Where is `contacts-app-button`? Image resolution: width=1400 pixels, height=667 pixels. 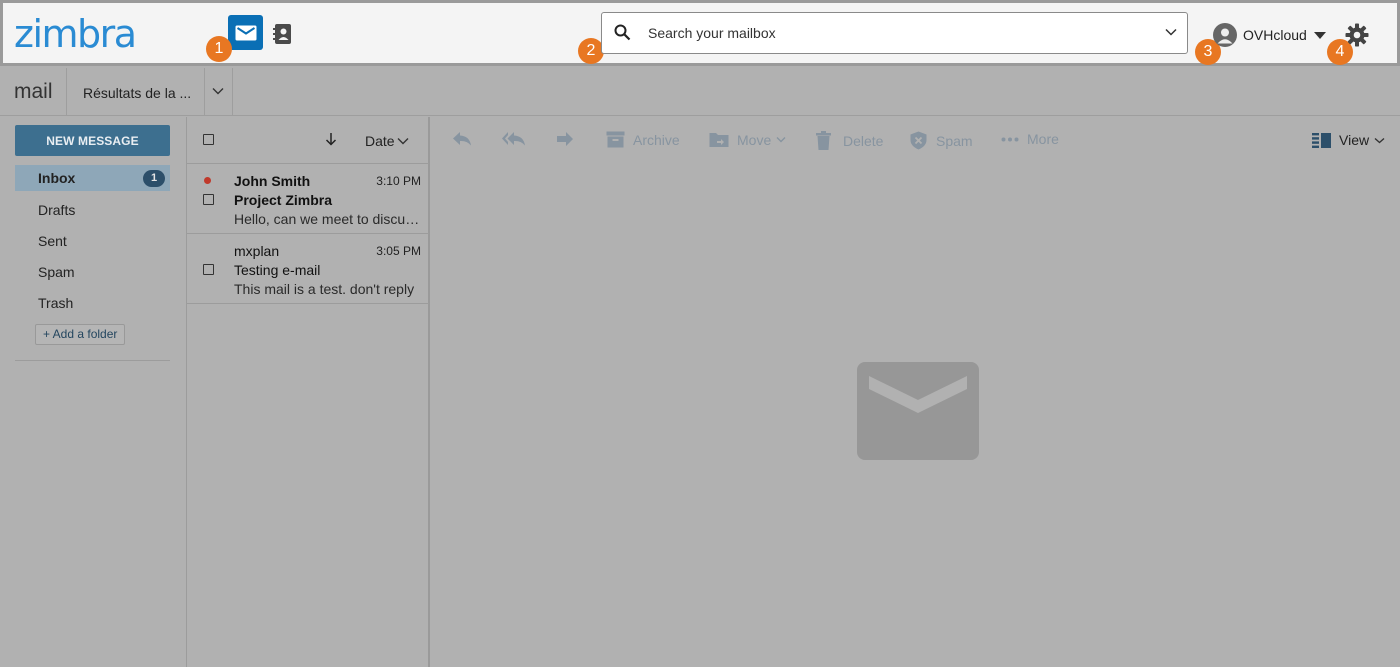
contacts-app-button is located at coordinates (283, 34).